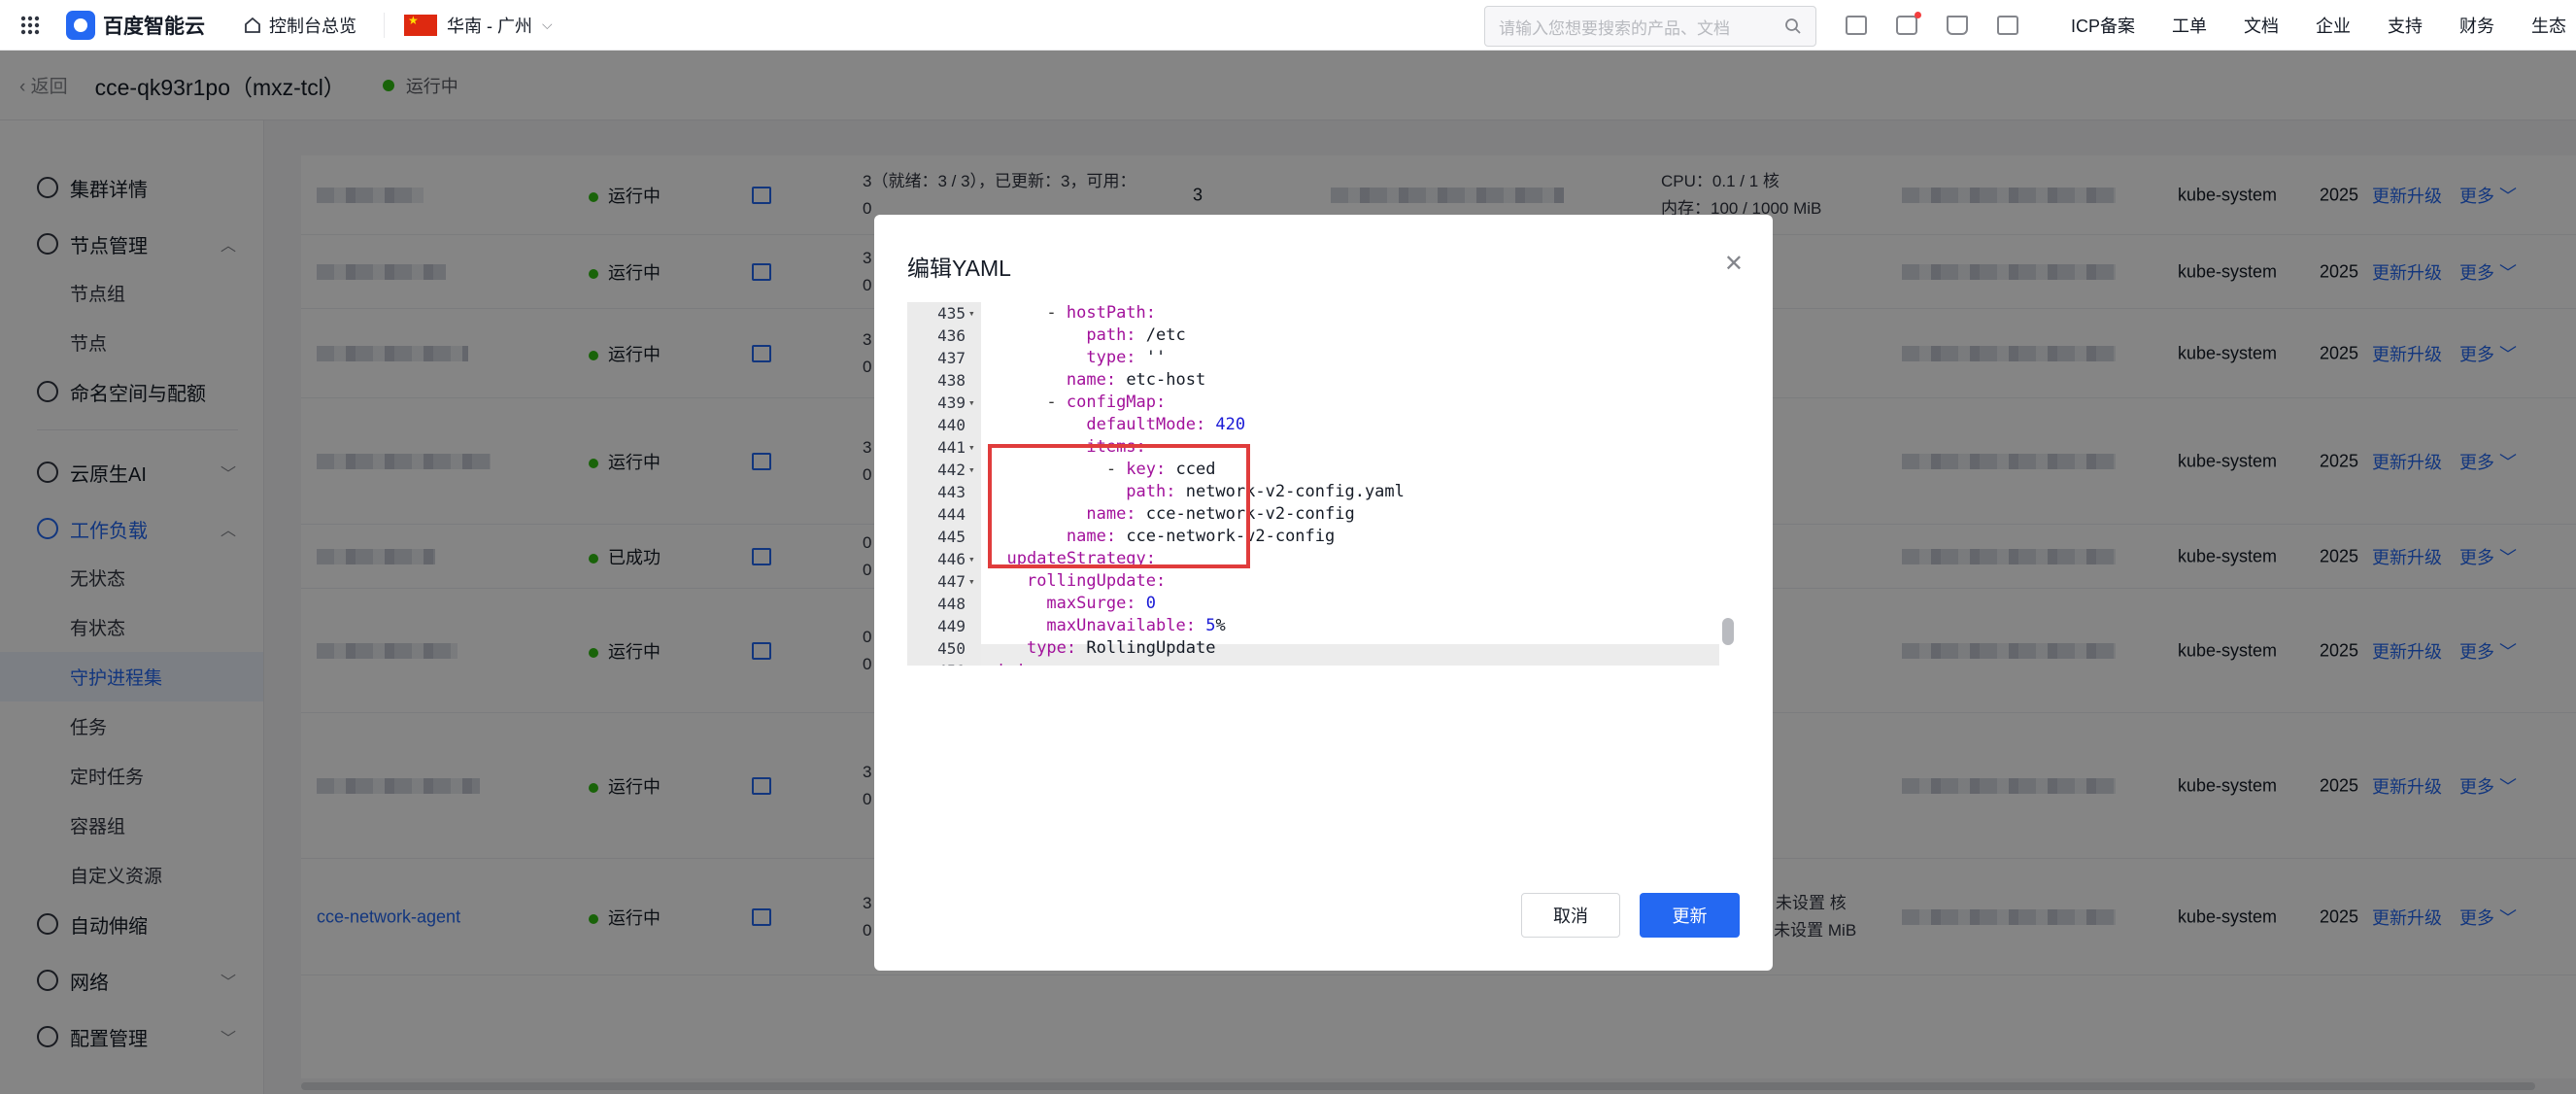  I want to click on yaml-token: 420, so click(1225, 424).